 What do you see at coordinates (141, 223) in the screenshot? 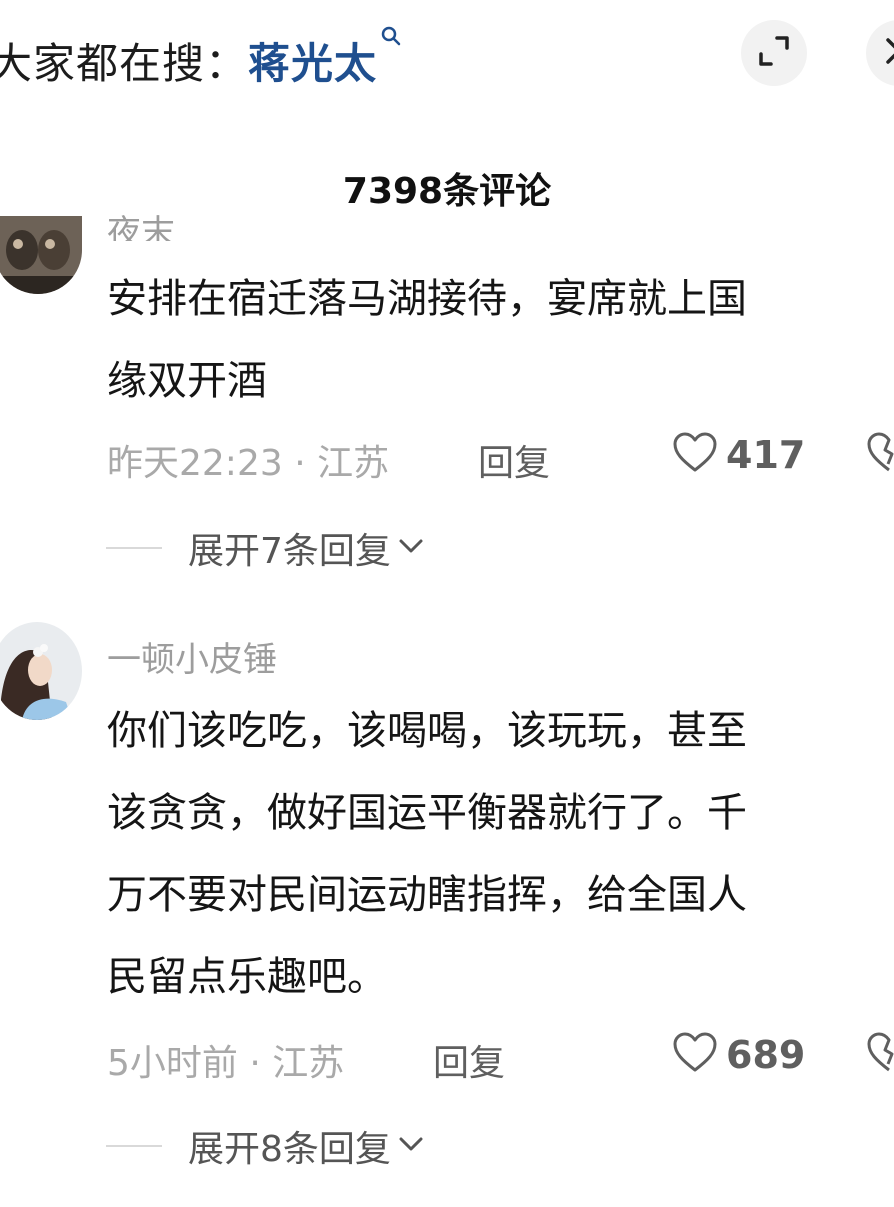
I see `comment-username: 夜末` at bounding box center [141, 223].